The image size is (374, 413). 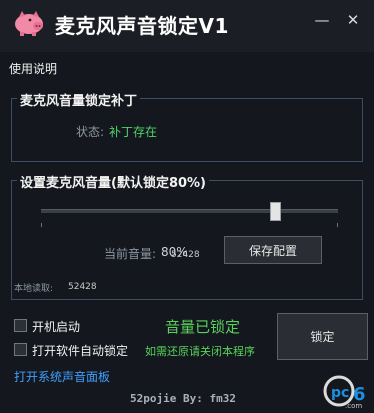 I want to click on local-read-value: 52428, so click(x=82, y=287).